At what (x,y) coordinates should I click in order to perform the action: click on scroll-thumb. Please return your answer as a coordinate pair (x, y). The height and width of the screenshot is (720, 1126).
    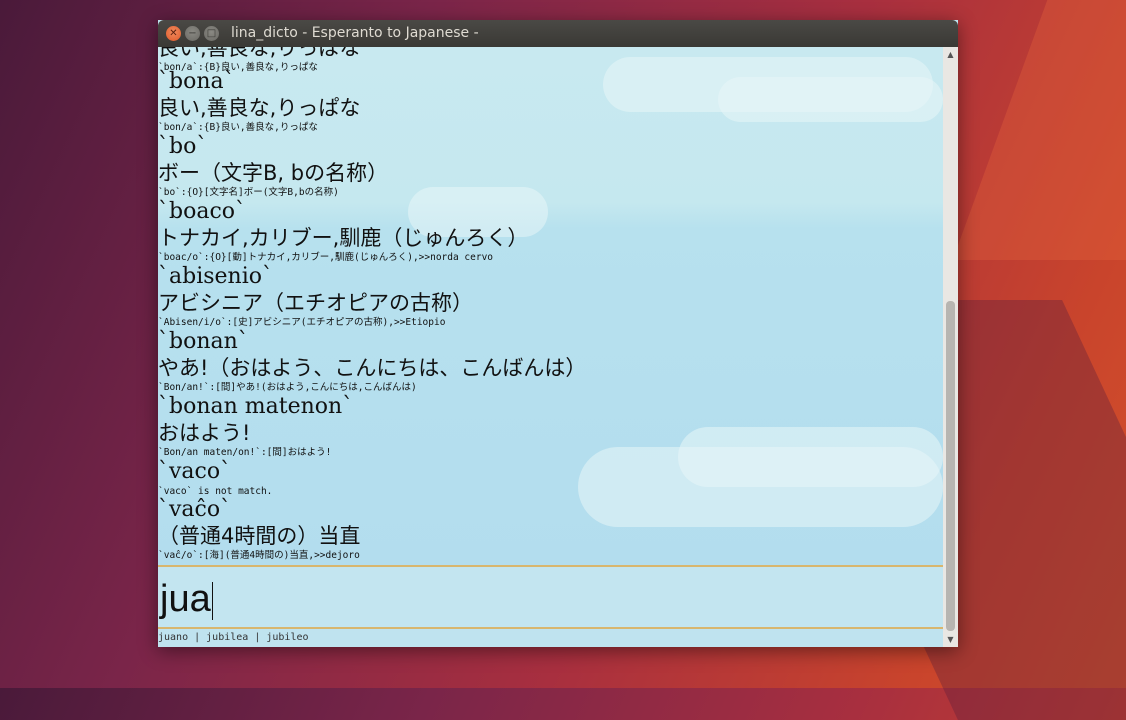
    Looking at the image, I should click on (950, 466).